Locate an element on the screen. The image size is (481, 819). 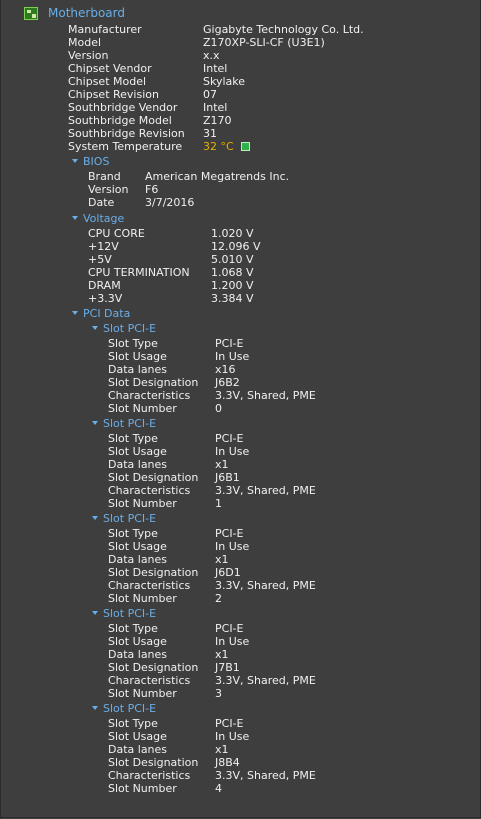
property-value: 4 is located at coordinates (218, 788).